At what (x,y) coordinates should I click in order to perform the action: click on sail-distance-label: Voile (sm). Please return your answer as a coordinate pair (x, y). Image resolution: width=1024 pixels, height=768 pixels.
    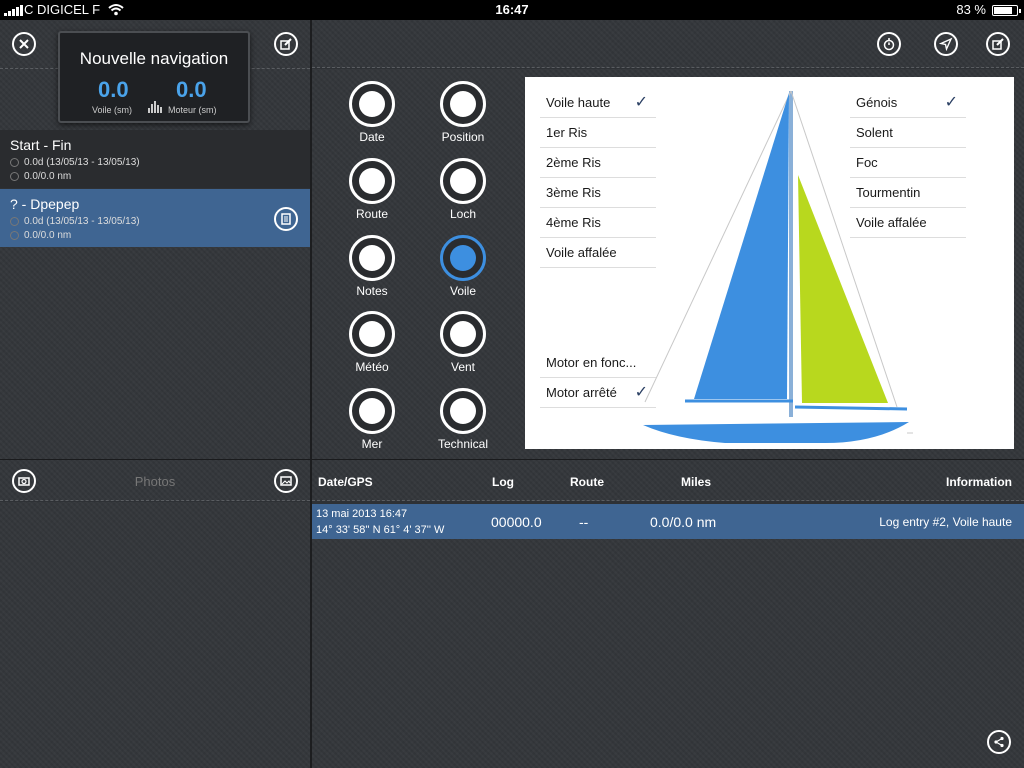
    Looking at the image, I should click on (112, 110).